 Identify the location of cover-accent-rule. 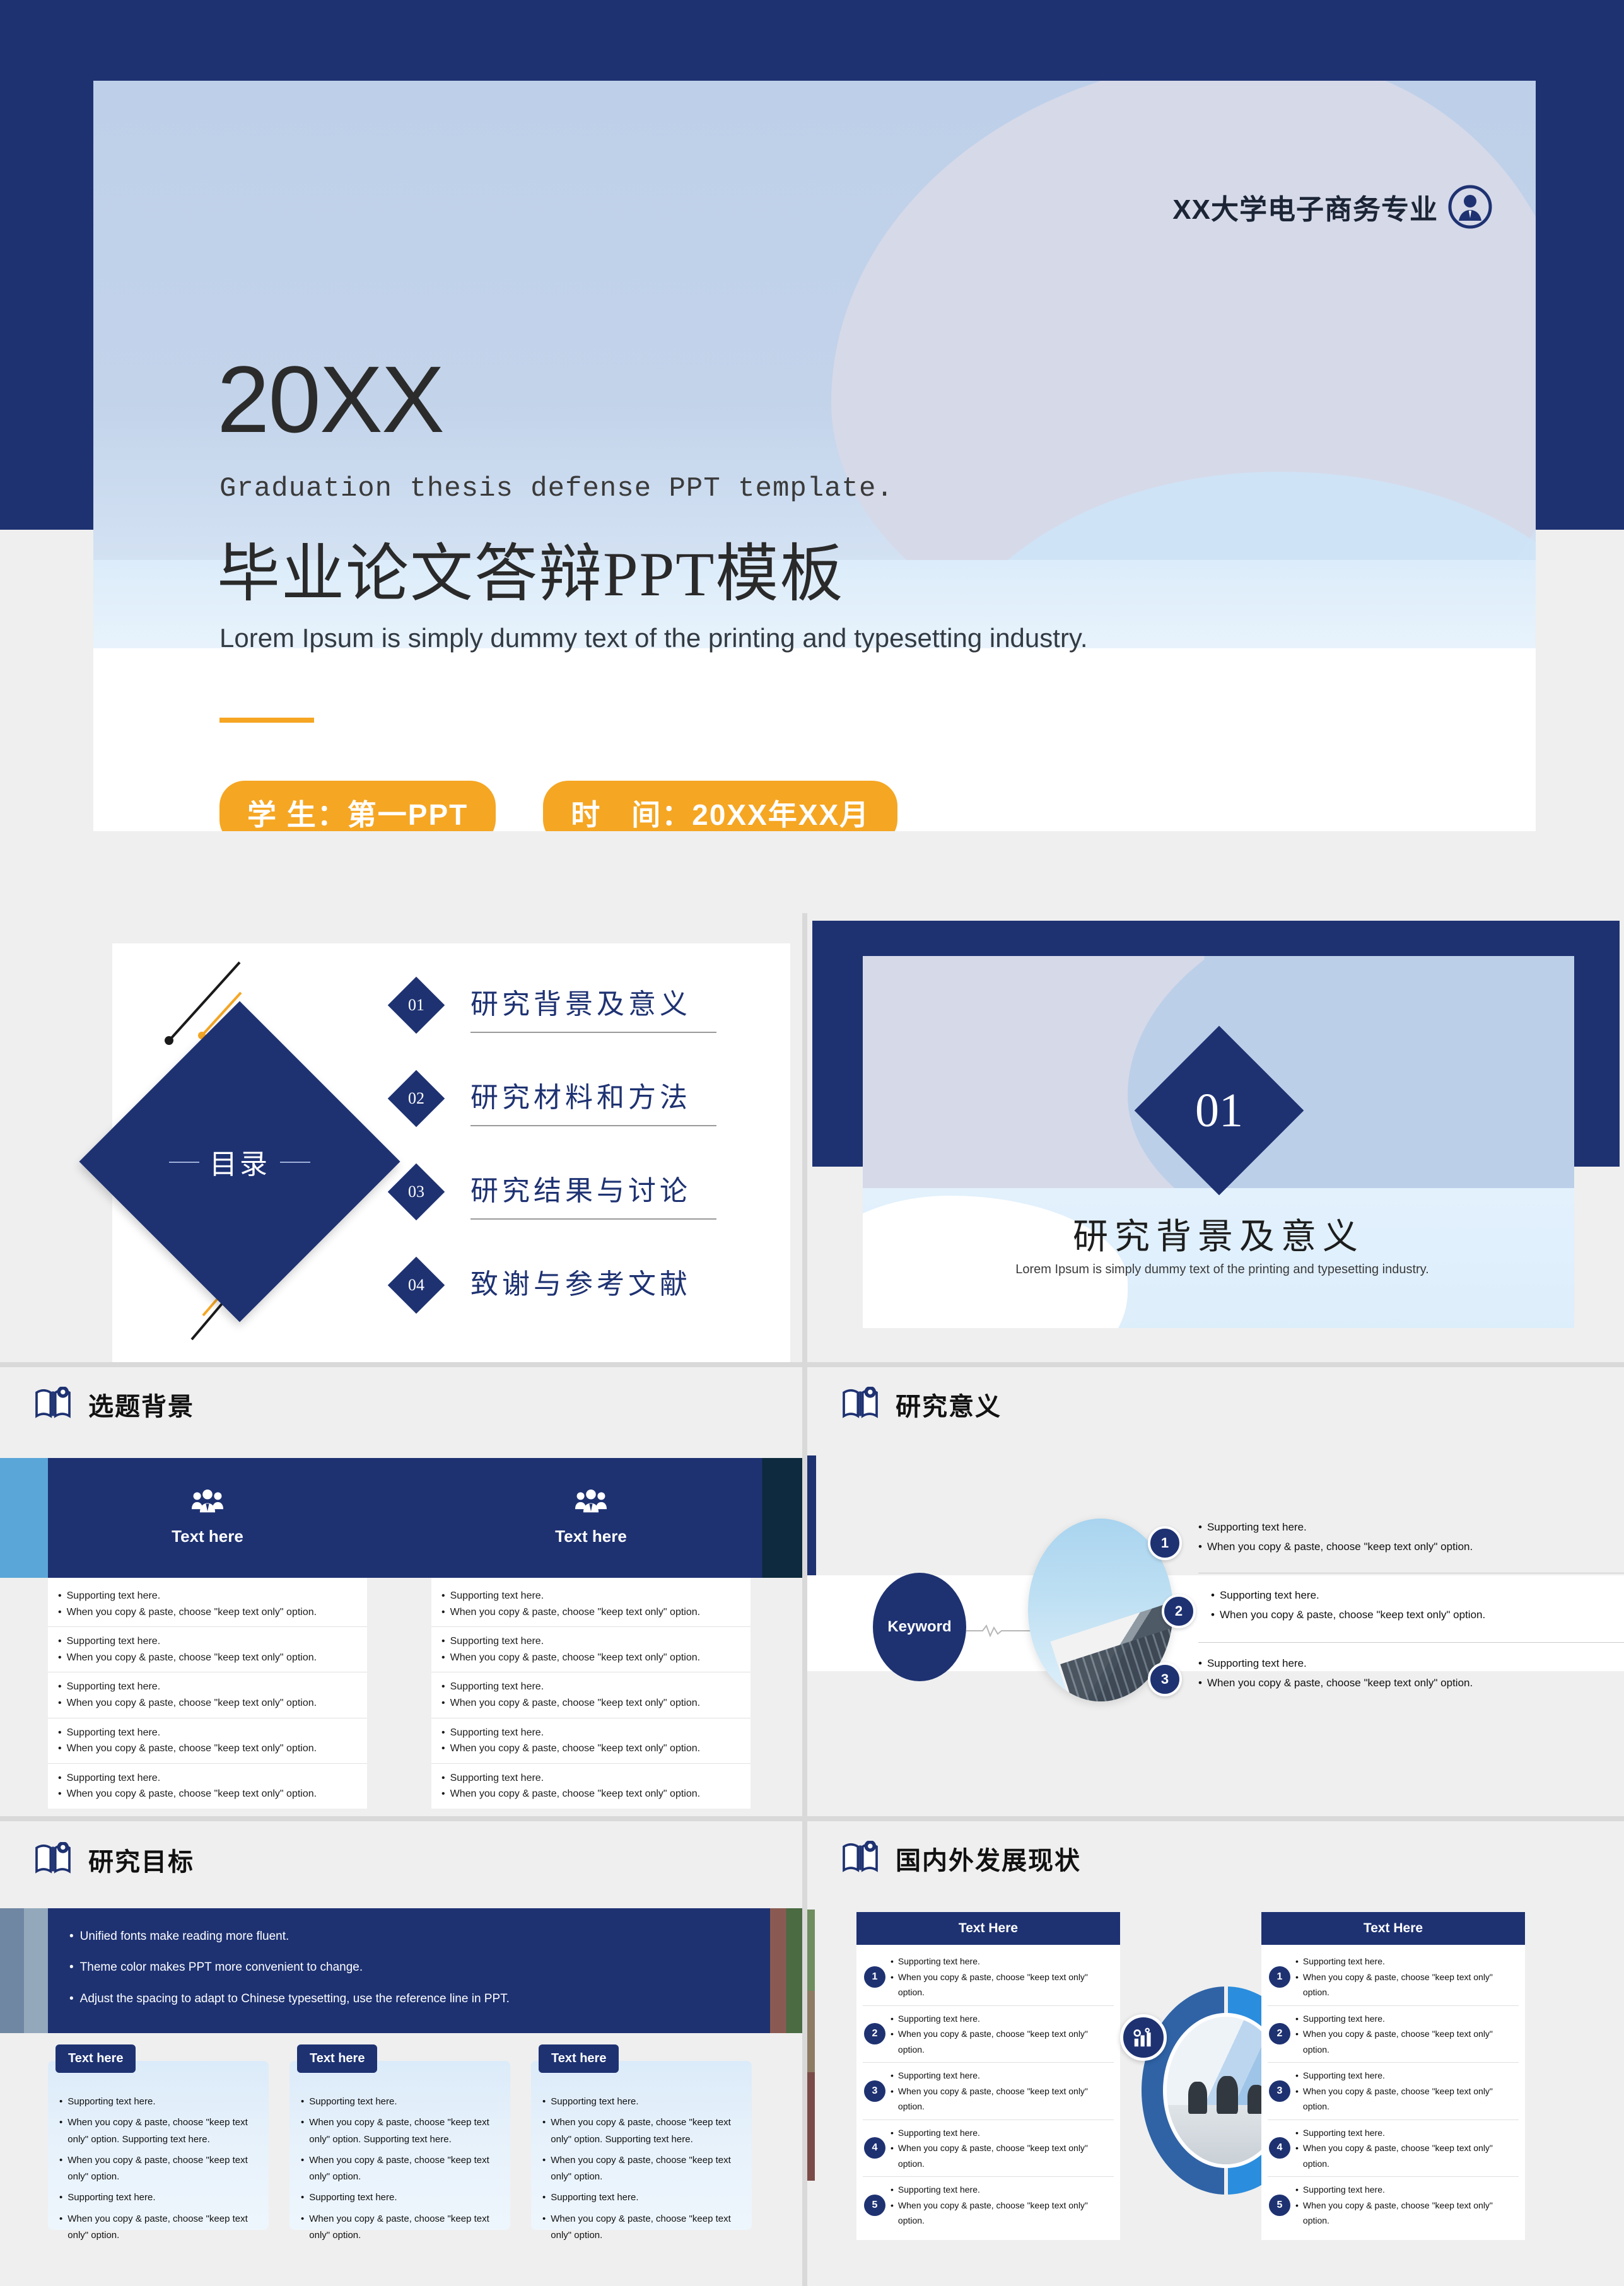
(267, 720).